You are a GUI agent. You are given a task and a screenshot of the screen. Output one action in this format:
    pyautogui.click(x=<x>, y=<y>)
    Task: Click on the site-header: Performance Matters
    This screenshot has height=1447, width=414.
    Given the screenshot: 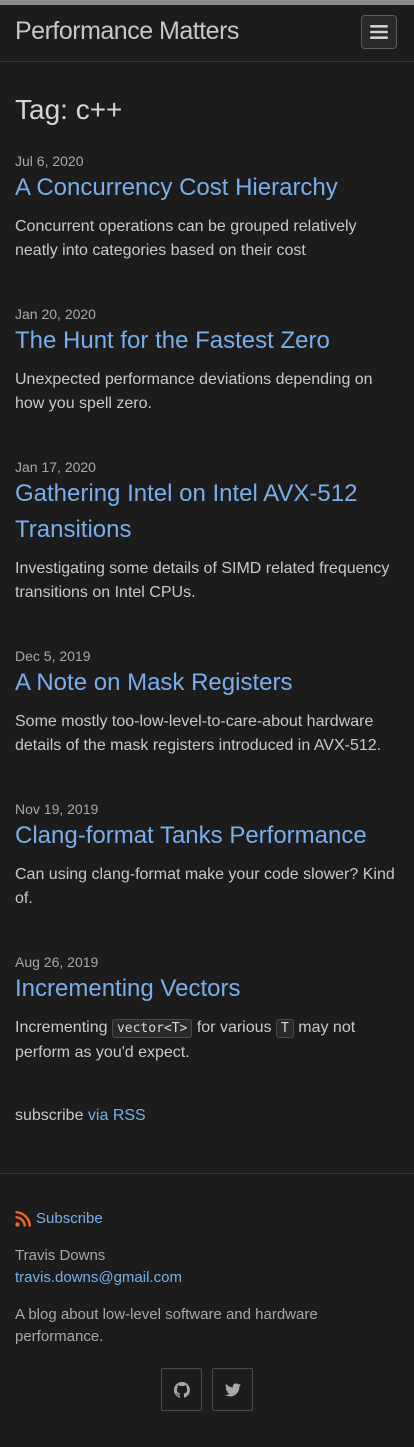 What is the action you would take?
    pyautogui.click(x=207, y=33)
    